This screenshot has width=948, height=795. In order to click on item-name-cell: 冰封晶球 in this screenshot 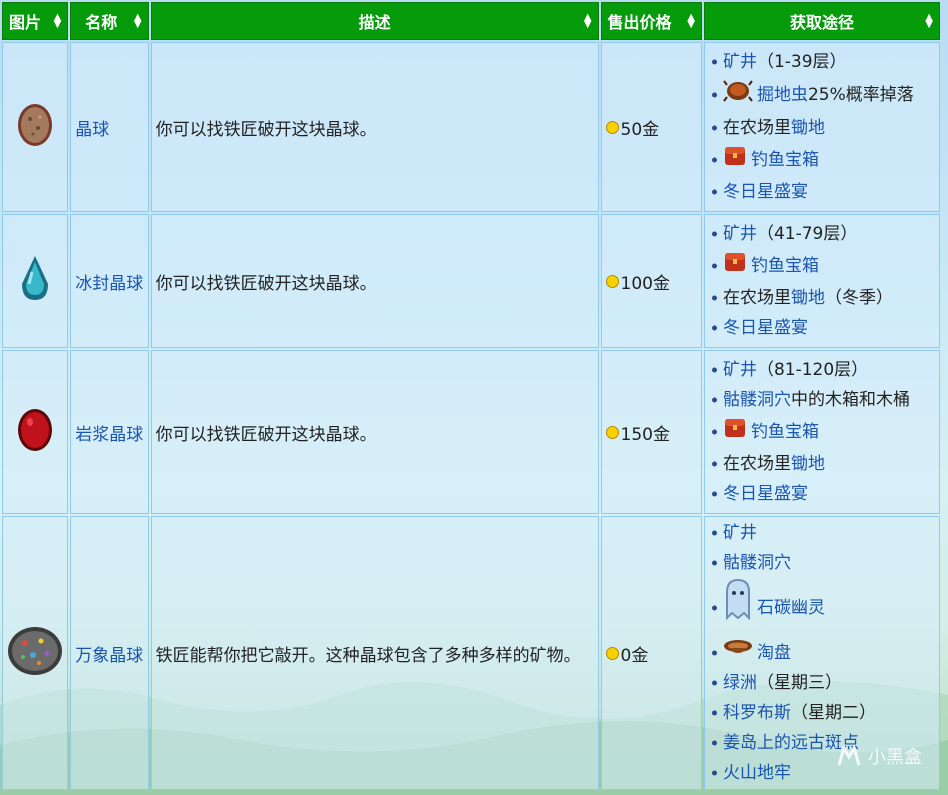, I will do `click(109, 281)`.